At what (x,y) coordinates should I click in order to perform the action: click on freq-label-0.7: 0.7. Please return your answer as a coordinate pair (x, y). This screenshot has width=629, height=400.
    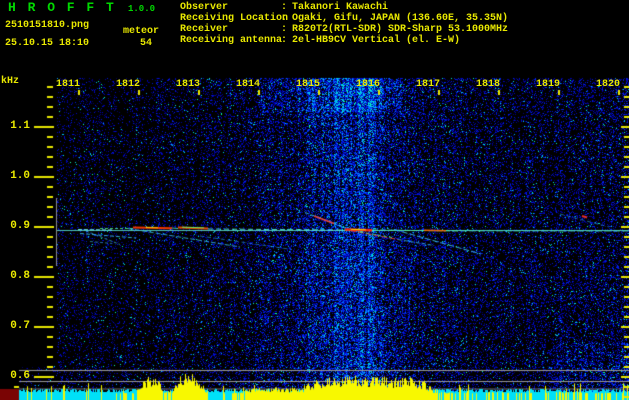
    Looking at the image, I should click on (20, 326).